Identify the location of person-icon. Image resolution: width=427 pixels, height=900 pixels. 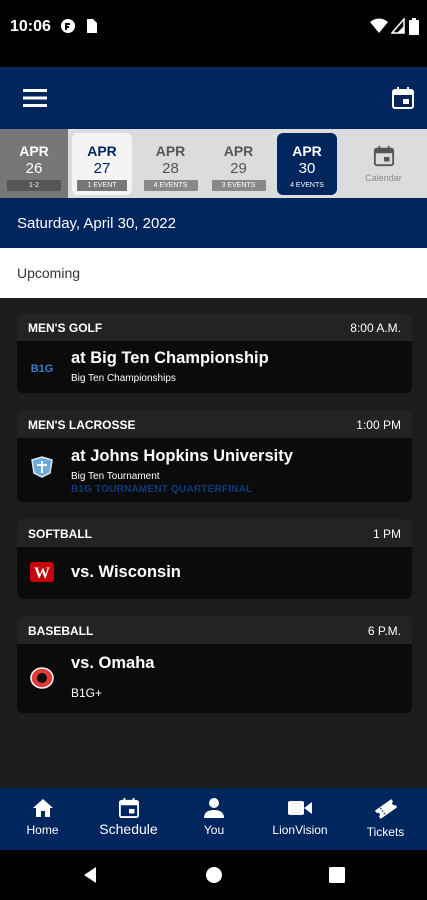
(214, 808).